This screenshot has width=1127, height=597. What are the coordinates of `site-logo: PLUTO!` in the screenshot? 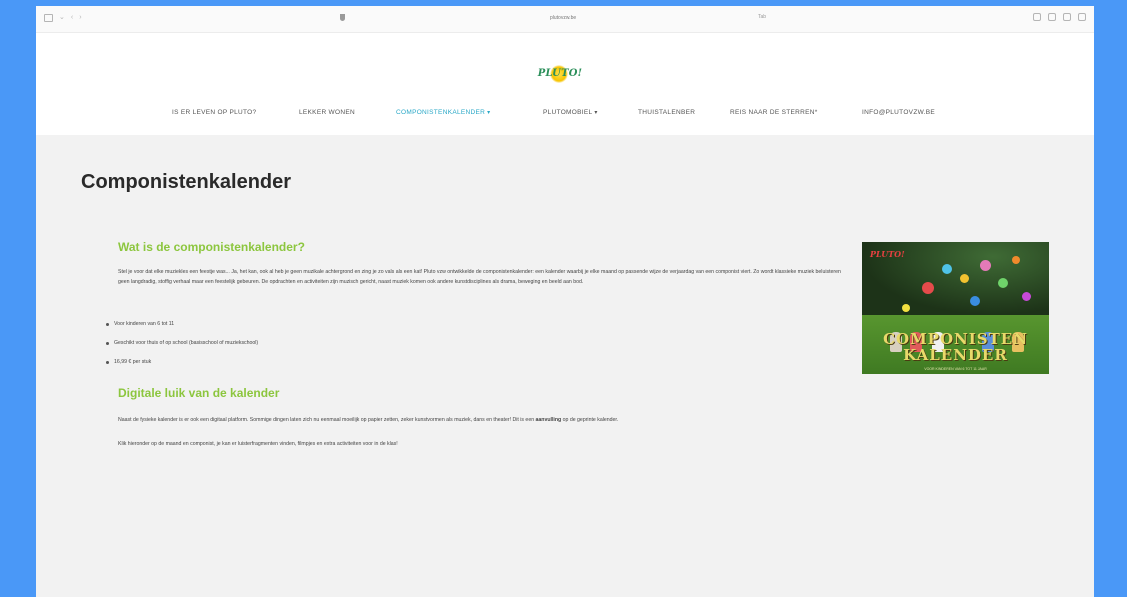 It's located at (560, 73).